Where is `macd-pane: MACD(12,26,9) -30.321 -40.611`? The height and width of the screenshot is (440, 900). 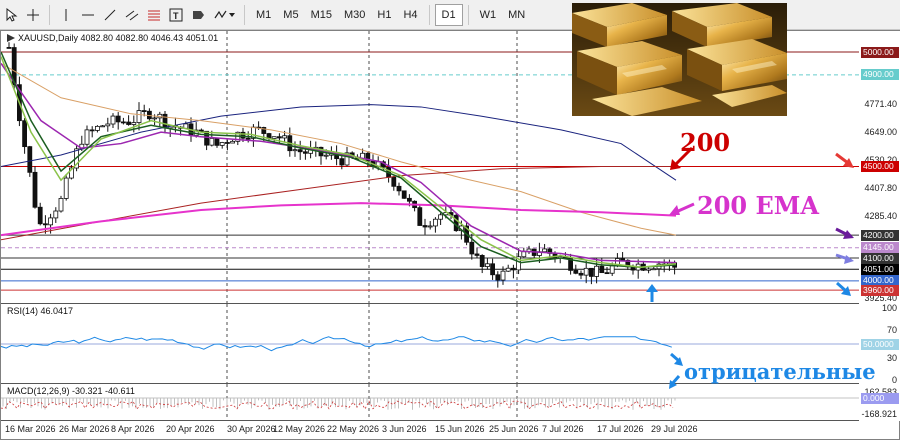
macd-pane: MACD(12,26,9) -30.321 -40.611 is located at coordinates (430, 402).